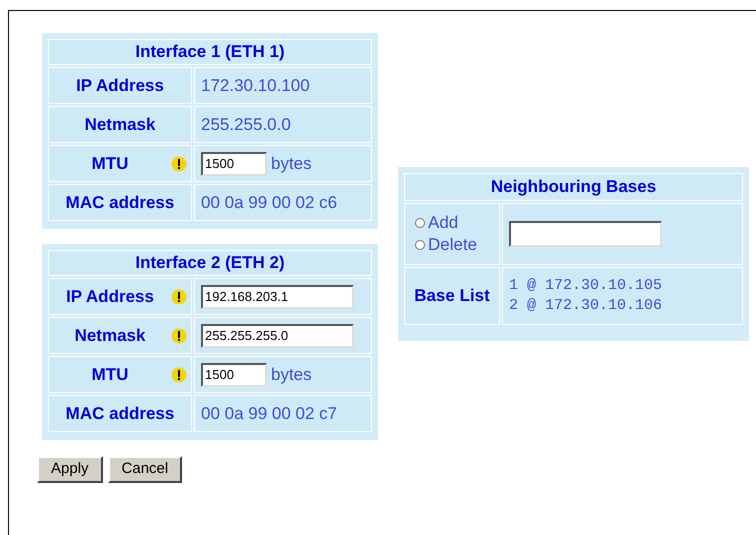 The width and height of the screenshot is (756, 535). I want to click on input-field: 255.255.255.0, so click(277, 336).